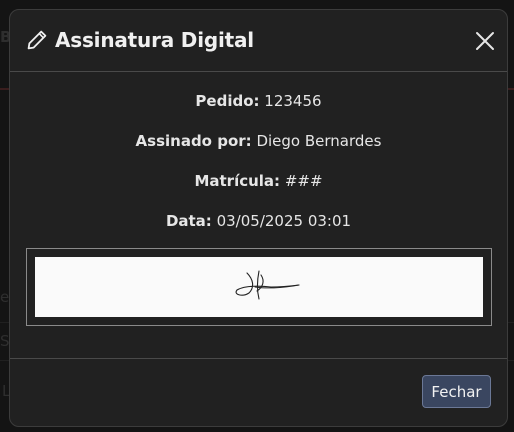 The image size is (514, 432). I want to click on order-row: Pedido: 123456, so click(258, 101).